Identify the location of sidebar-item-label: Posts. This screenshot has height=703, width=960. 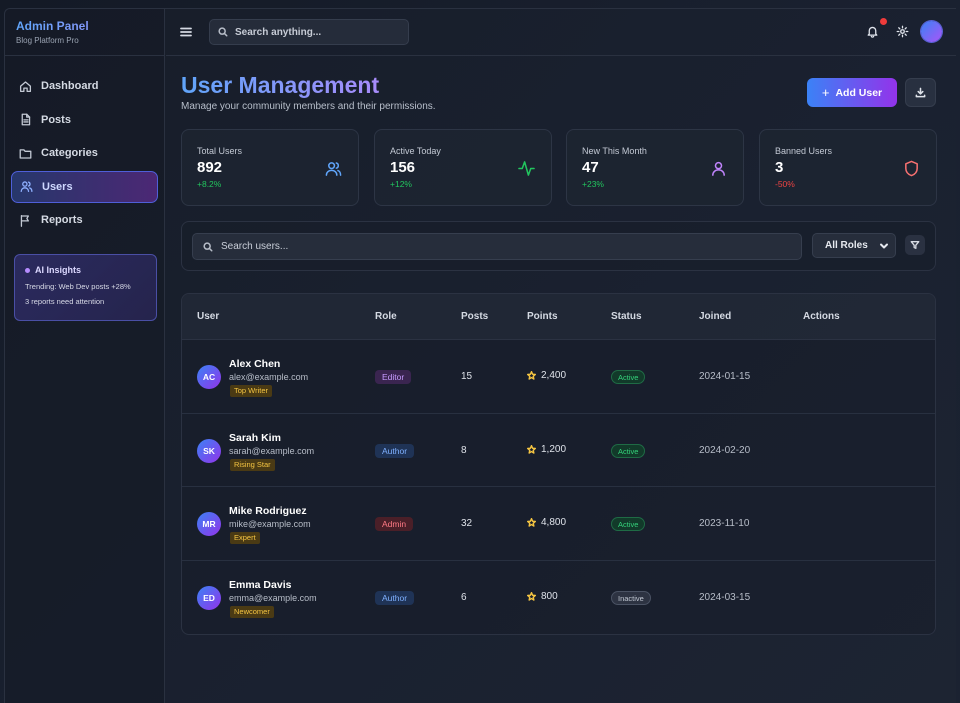
(56, 119).